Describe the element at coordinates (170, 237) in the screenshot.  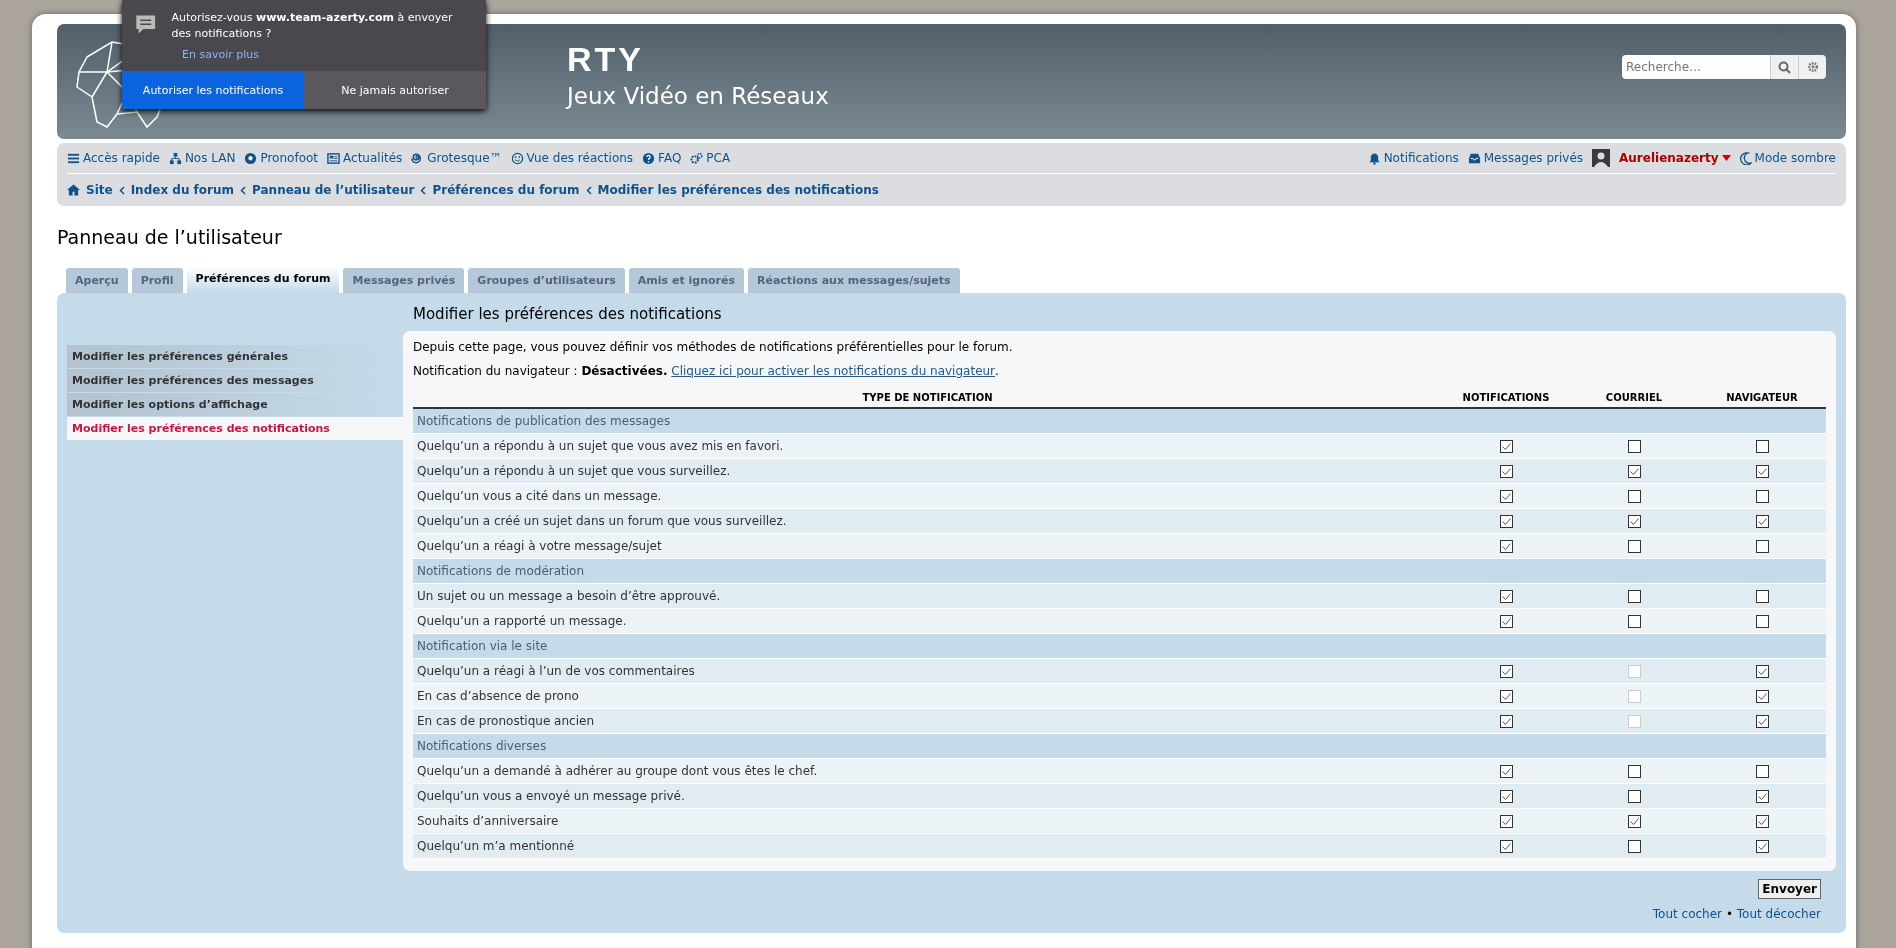
I see `page-title: Panneau de l’utilisateur` at that location.